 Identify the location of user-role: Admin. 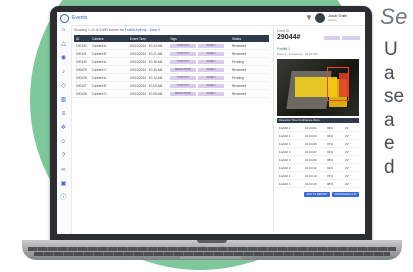
(332, 20).